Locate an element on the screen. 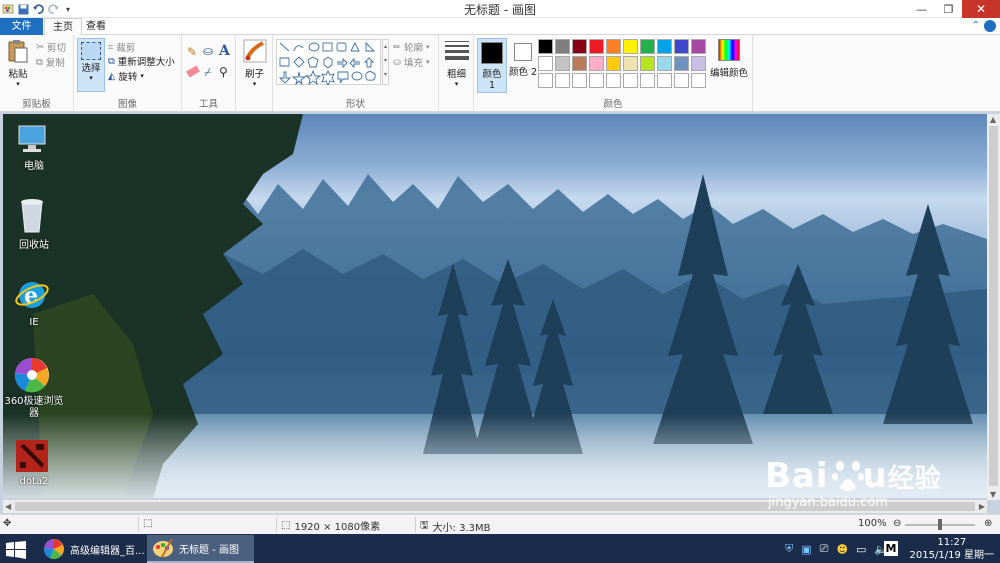  fill-button: ⛀ 填充 ▾ is located at coordinates (411, 62).